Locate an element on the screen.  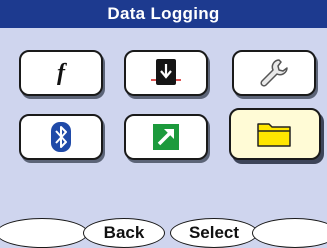
sensor-probe-tile is located at coordinates (166, 73).